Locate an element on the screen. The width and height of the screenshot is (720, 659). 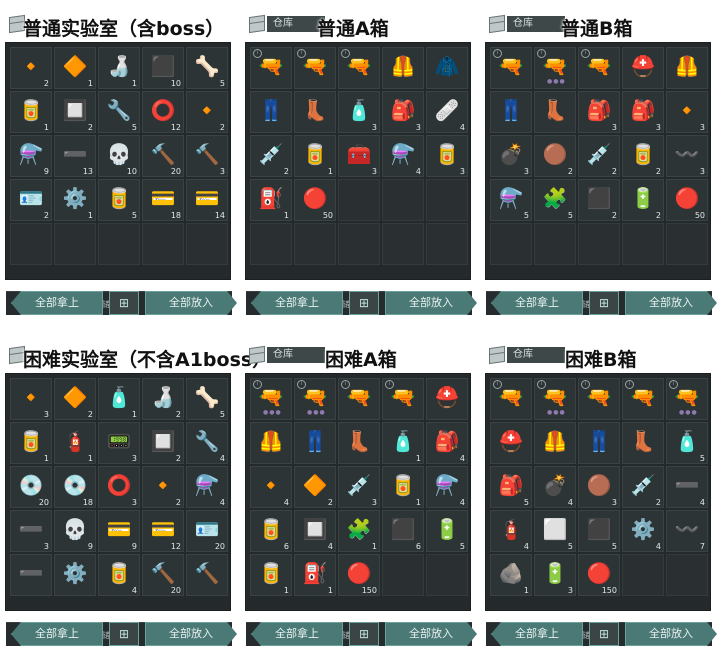
inventory-slot: 💉 3 is located at coordinates (359, 487).